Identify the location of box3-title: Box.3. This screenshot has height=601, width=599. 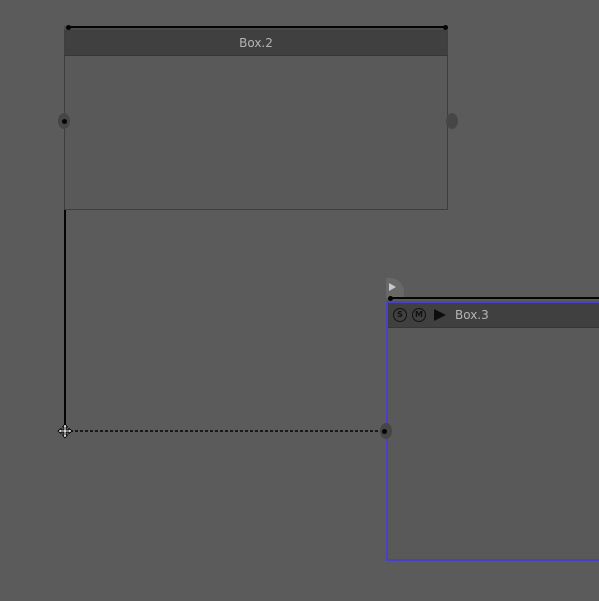
(472, 315).